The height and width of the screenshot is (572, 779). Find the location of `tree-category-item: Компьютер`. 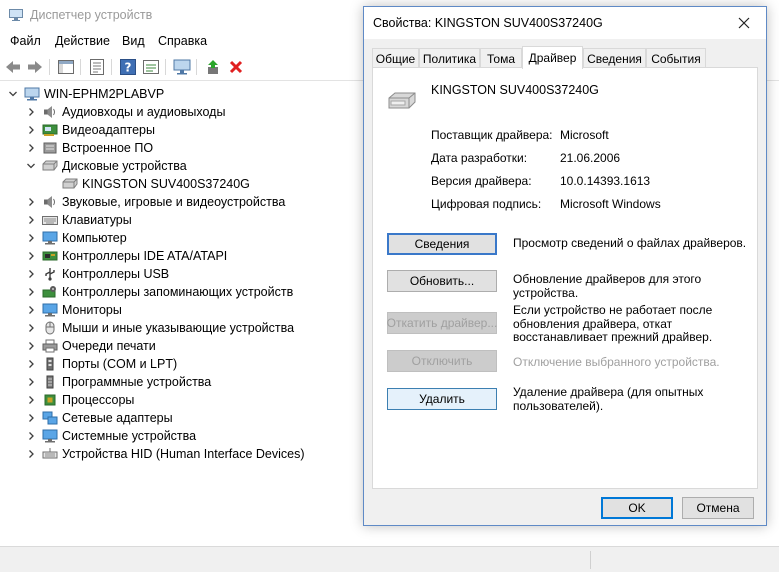

tree-category-item: Компьютер is located at coordinates (76, 238).